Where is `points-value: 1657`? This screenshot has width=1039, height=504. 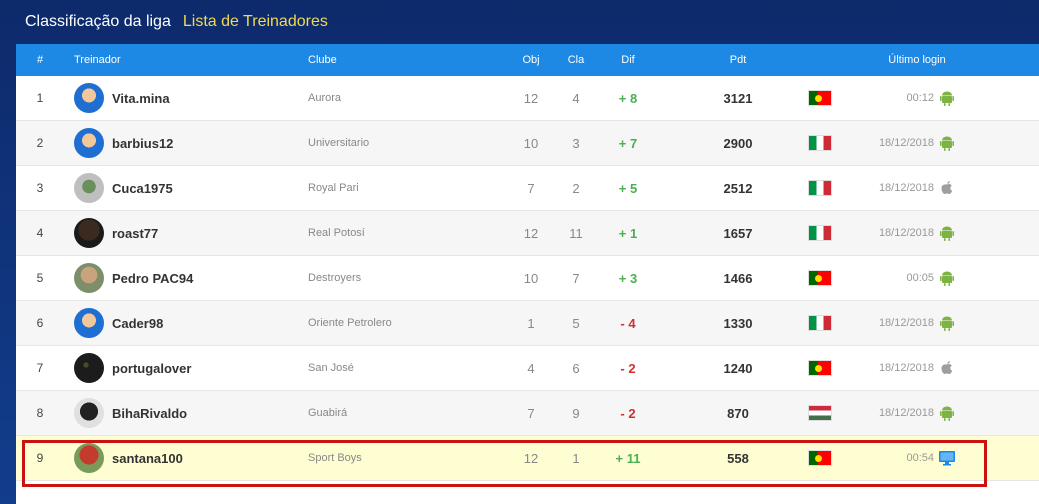 points-value: 1657 is located at coordinates (738, 233).